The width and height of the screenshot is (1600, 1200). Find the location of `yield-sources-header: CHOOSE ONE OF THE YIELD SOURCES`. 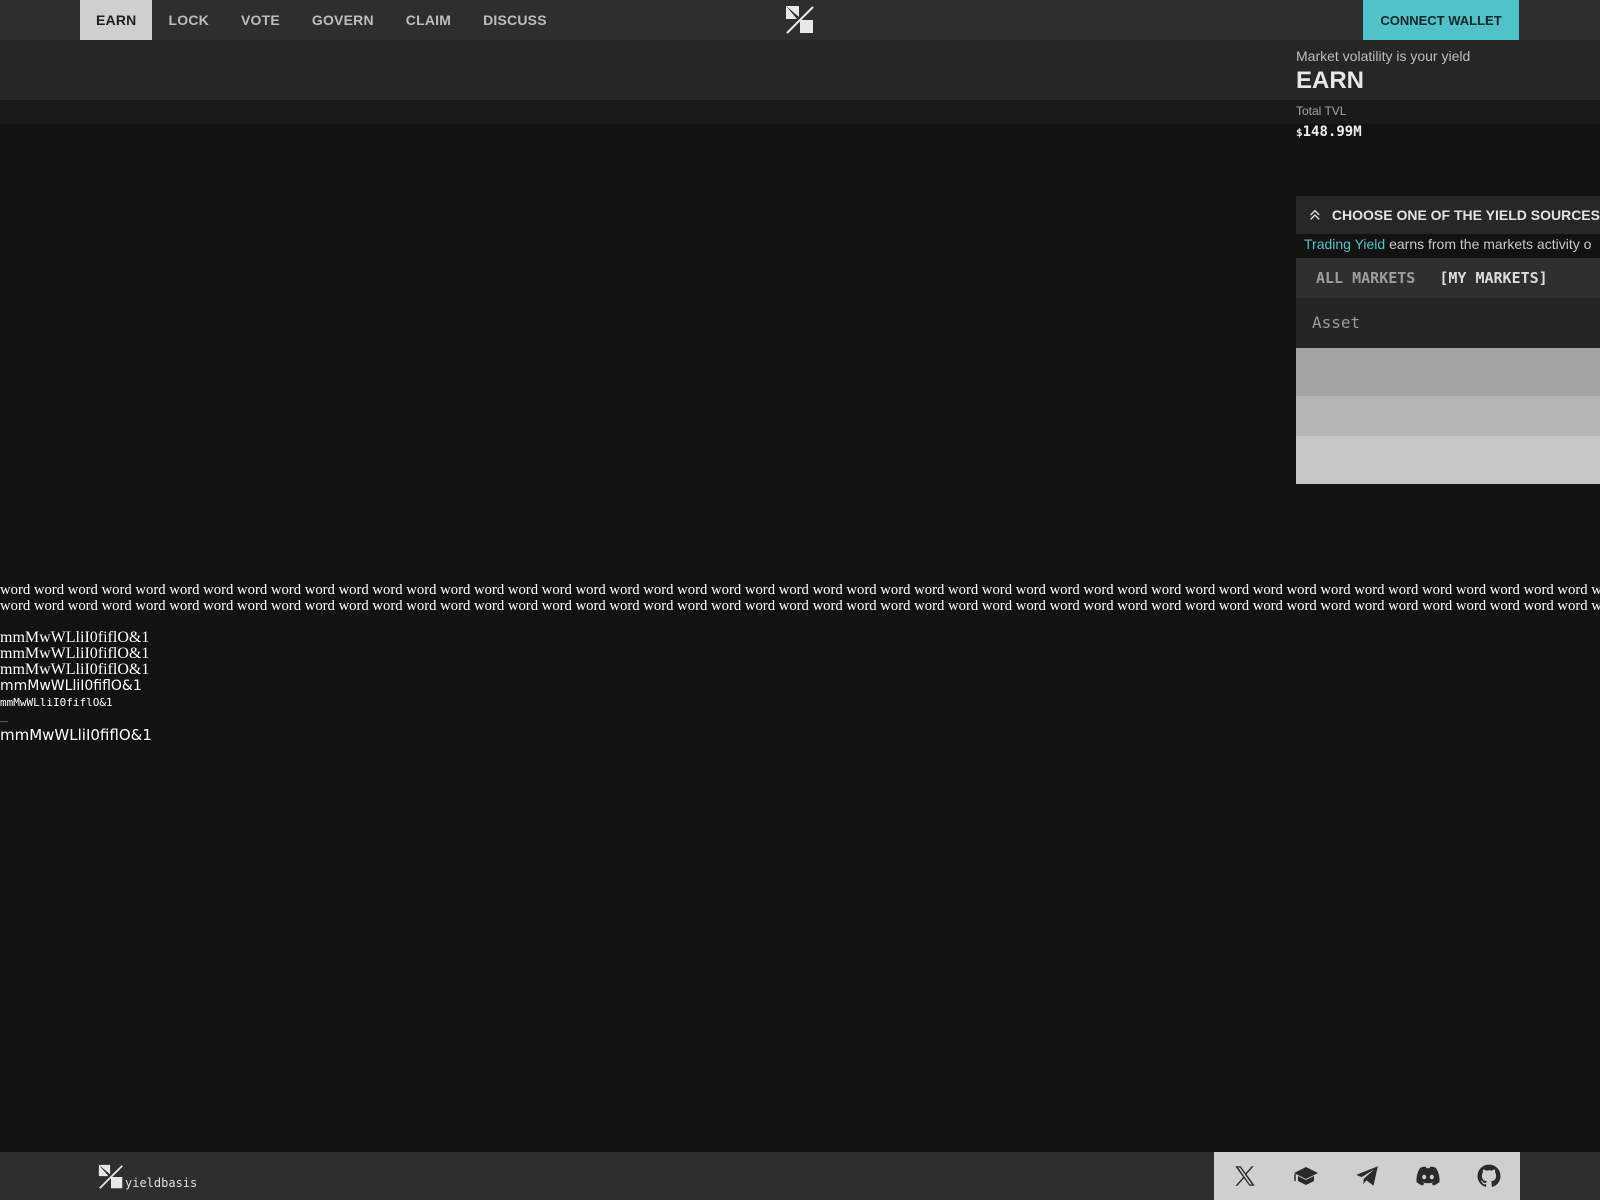

yield-sources-header: CHOOSE ONE OF THE YIELD SOURCES is located at coordinates (1448, 215).